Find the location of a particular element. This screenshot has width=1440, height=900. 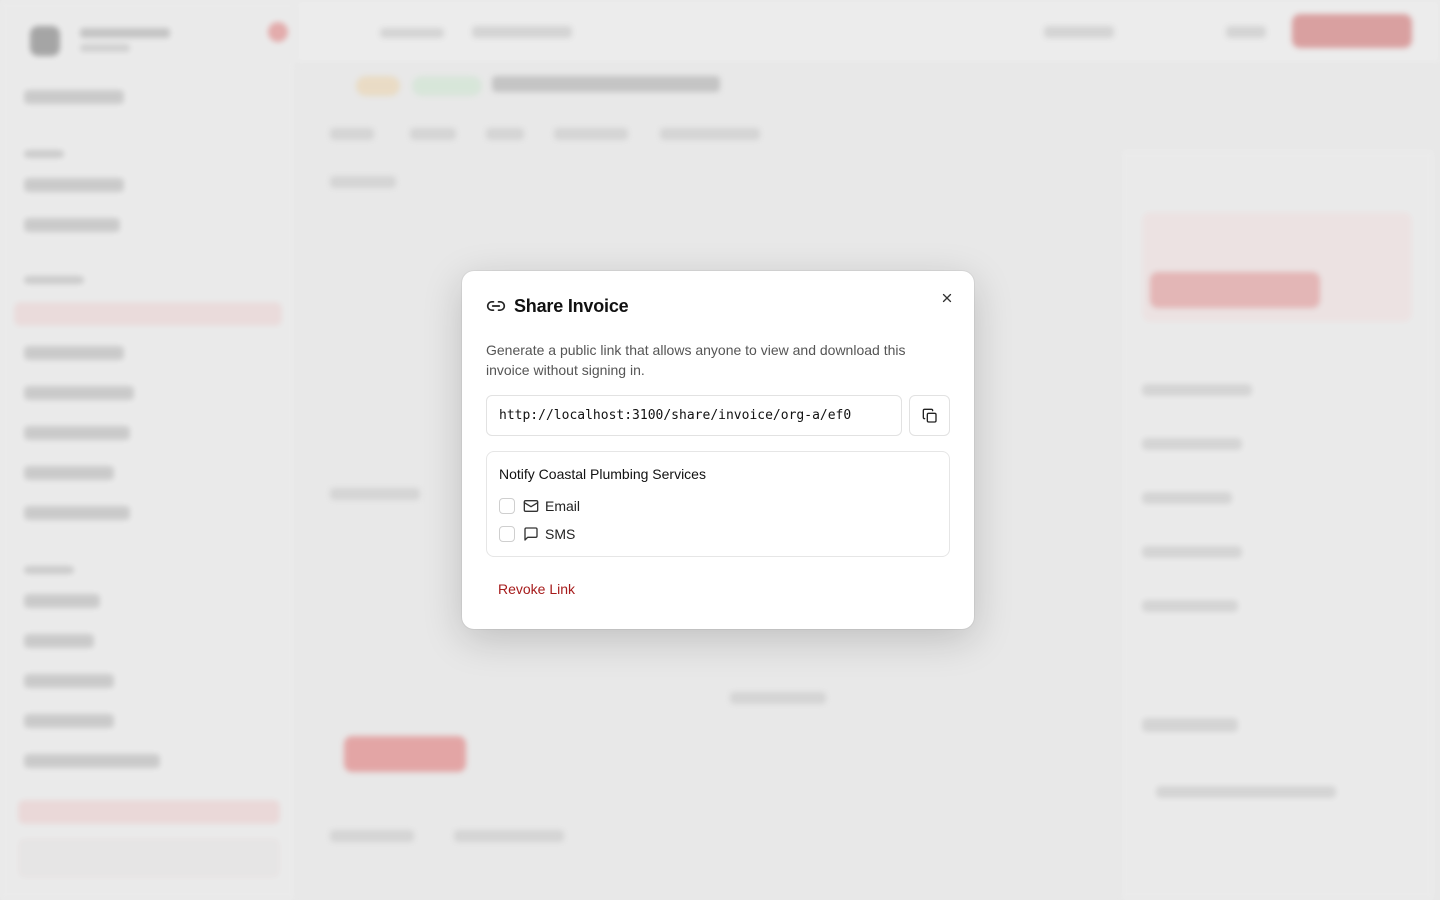

dialog-header: Share Invoice is located at coordinates (557, 306).